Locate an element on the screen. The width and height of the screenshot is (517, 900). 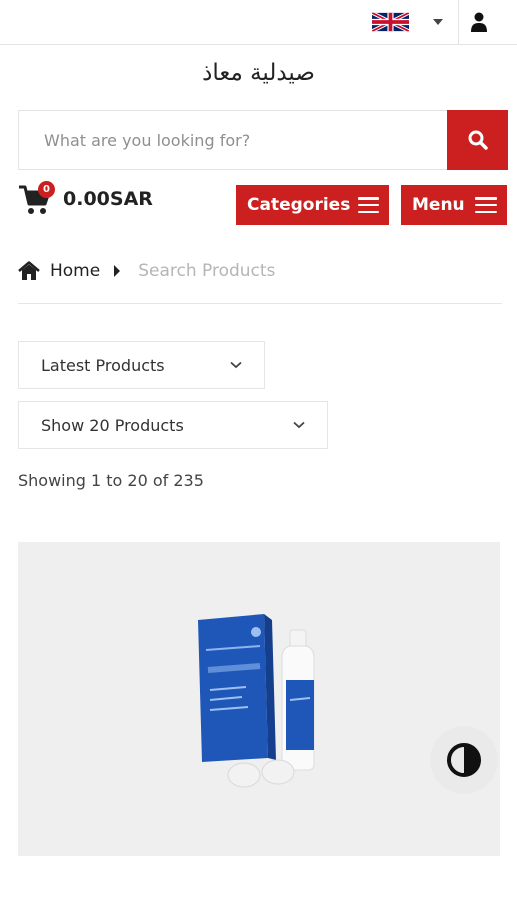
sort-select-value: Latest Products is located at coordinates (103, 365).